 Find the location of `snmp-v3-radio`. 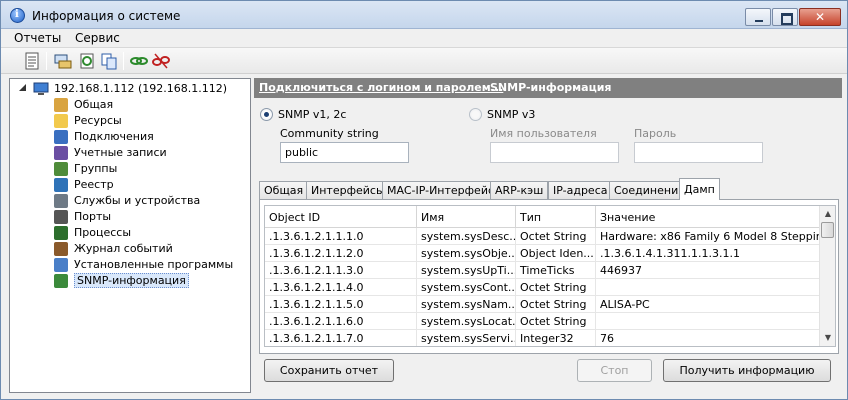

snmp-v3-radio is located at coordinates (475, 114).